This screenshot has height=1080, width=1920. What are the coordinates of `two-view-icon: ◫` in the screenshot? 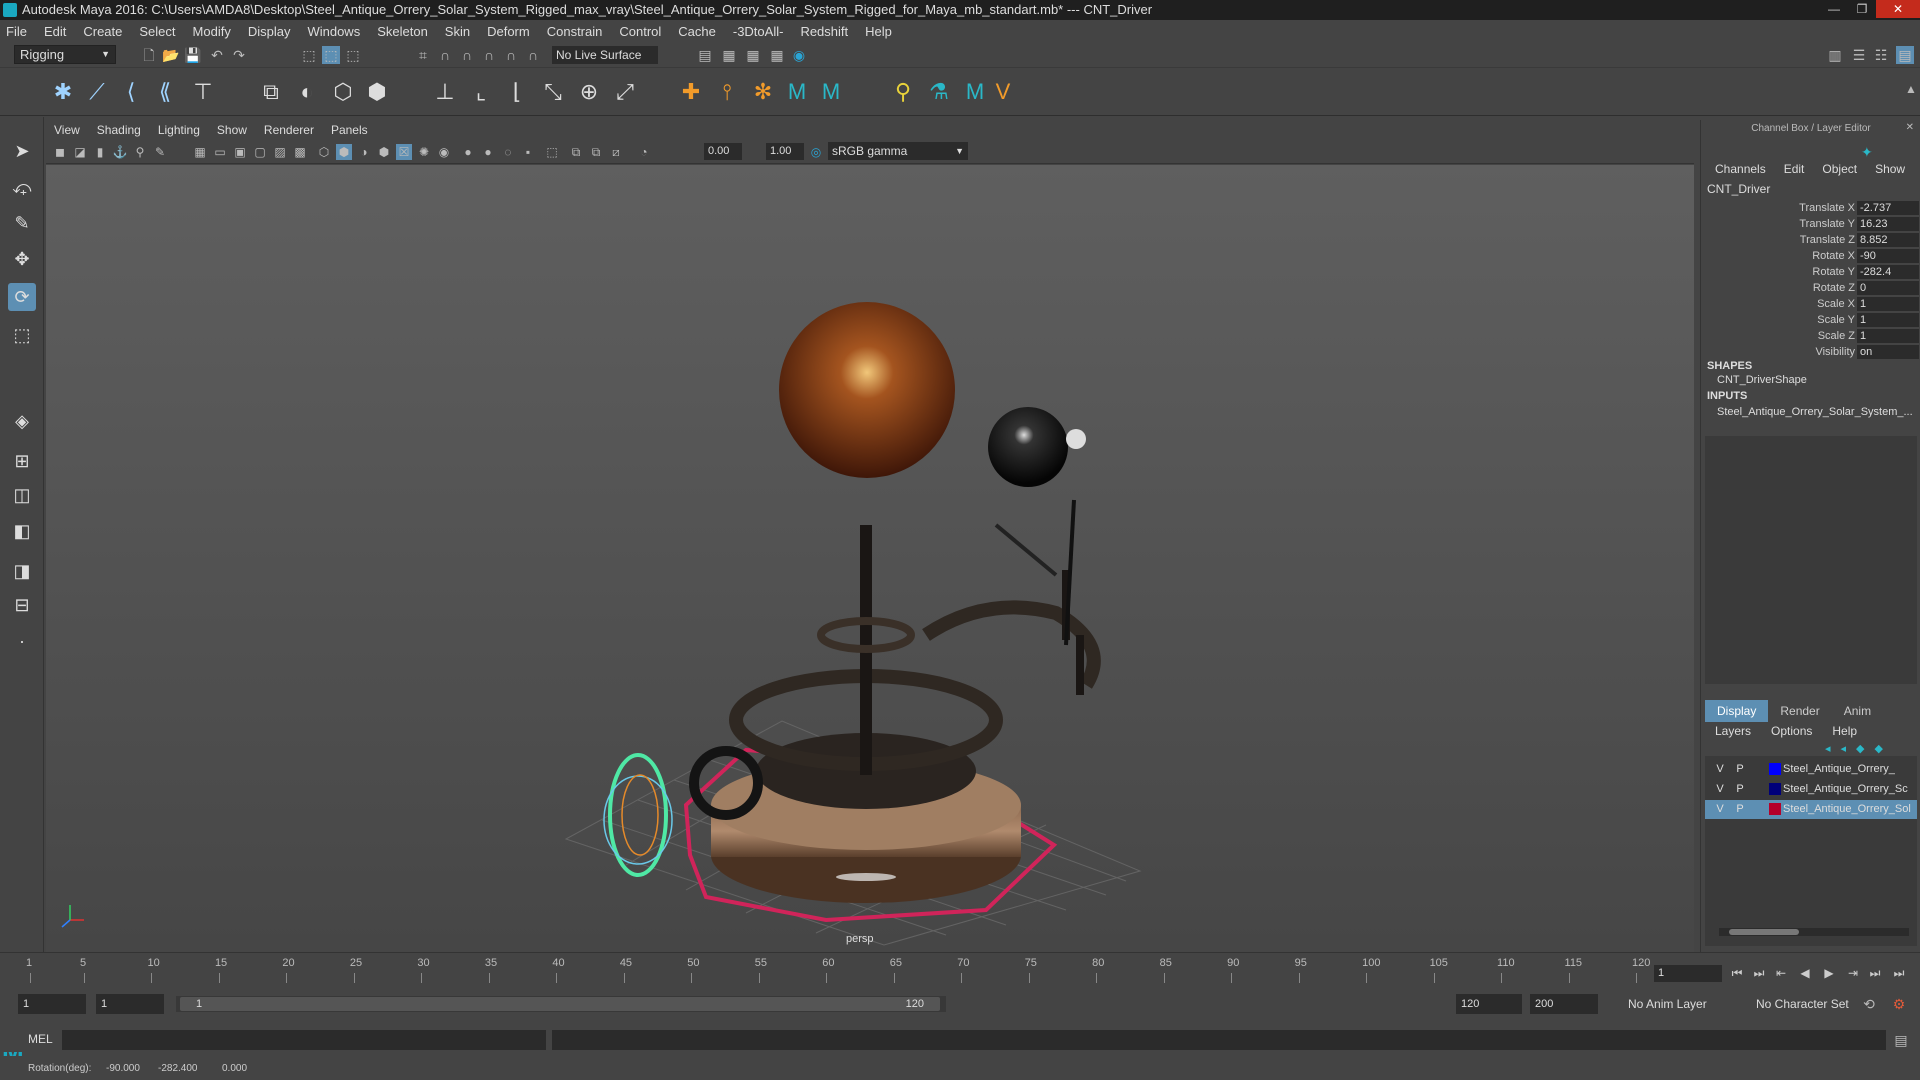 It's located at (22, 495).